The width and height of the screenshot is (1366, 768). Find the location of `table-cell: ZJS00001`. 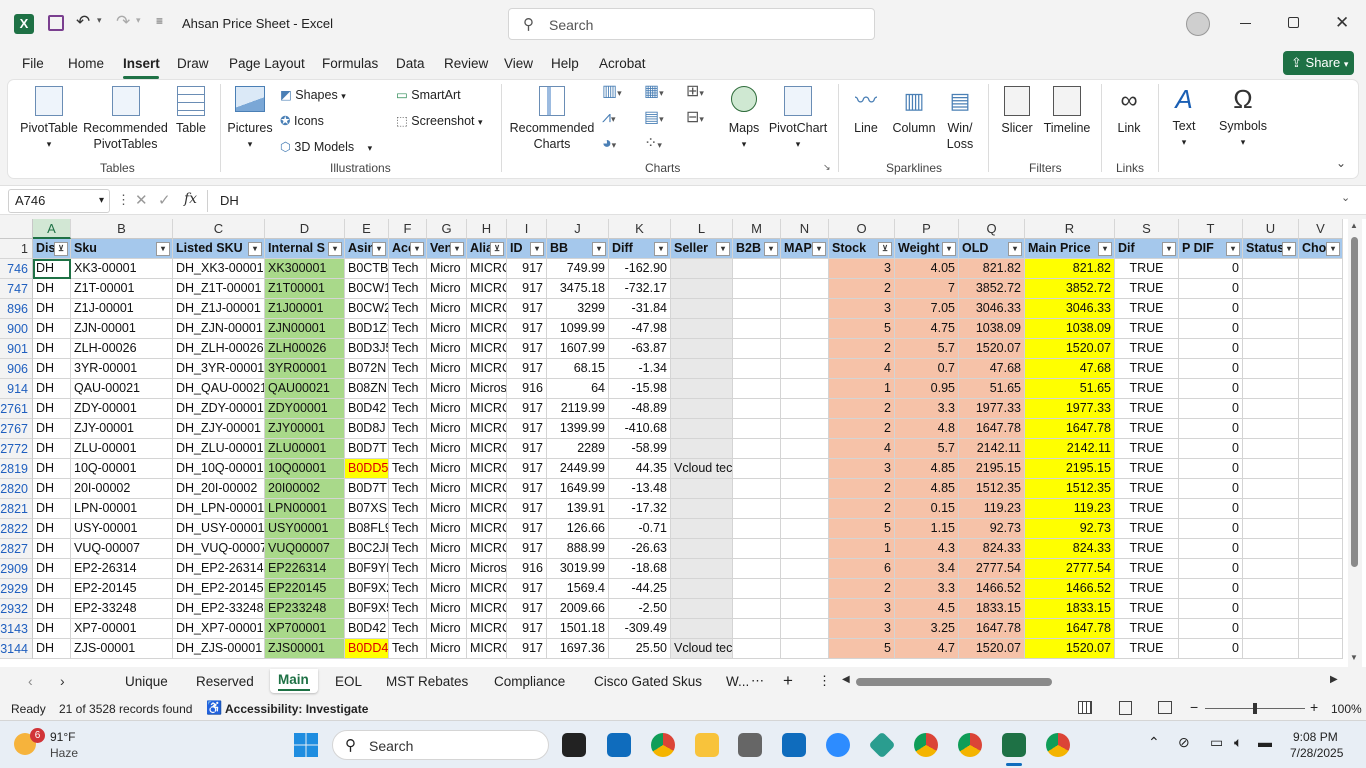

table-cell: ZJS00001 is located at coordinates (305, 649).